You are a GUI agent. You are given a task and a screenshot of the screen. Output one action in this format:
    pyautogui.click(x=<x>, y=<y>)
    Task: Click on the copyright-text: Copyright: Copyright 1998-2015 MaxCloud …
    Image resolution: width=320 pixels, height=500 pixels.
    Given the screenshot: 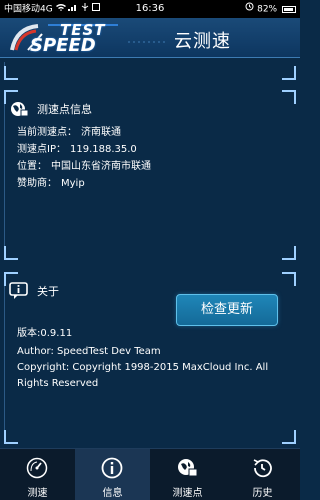 What is the action you would take?
    pyautogui.click(x=143, y=375)
    